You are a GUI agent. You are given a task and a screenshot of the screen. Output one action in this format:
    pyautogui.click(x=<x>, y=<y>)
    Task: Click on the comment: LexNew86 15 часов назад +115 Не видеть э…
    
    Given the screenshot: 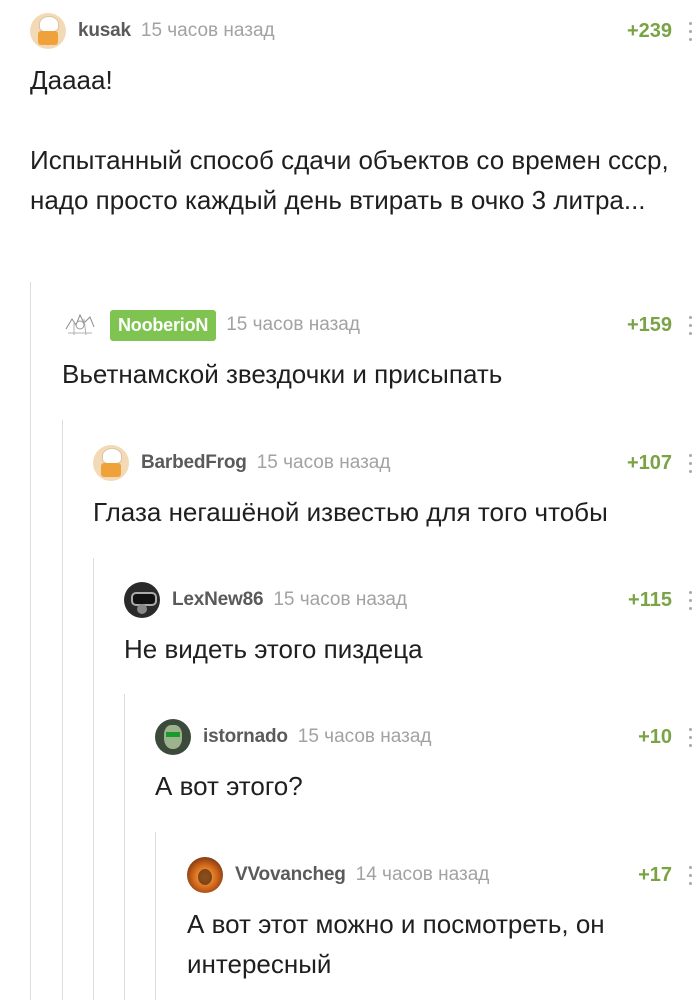 What is the action you would take?
    pyautogui.click(x=412, y=623)
    